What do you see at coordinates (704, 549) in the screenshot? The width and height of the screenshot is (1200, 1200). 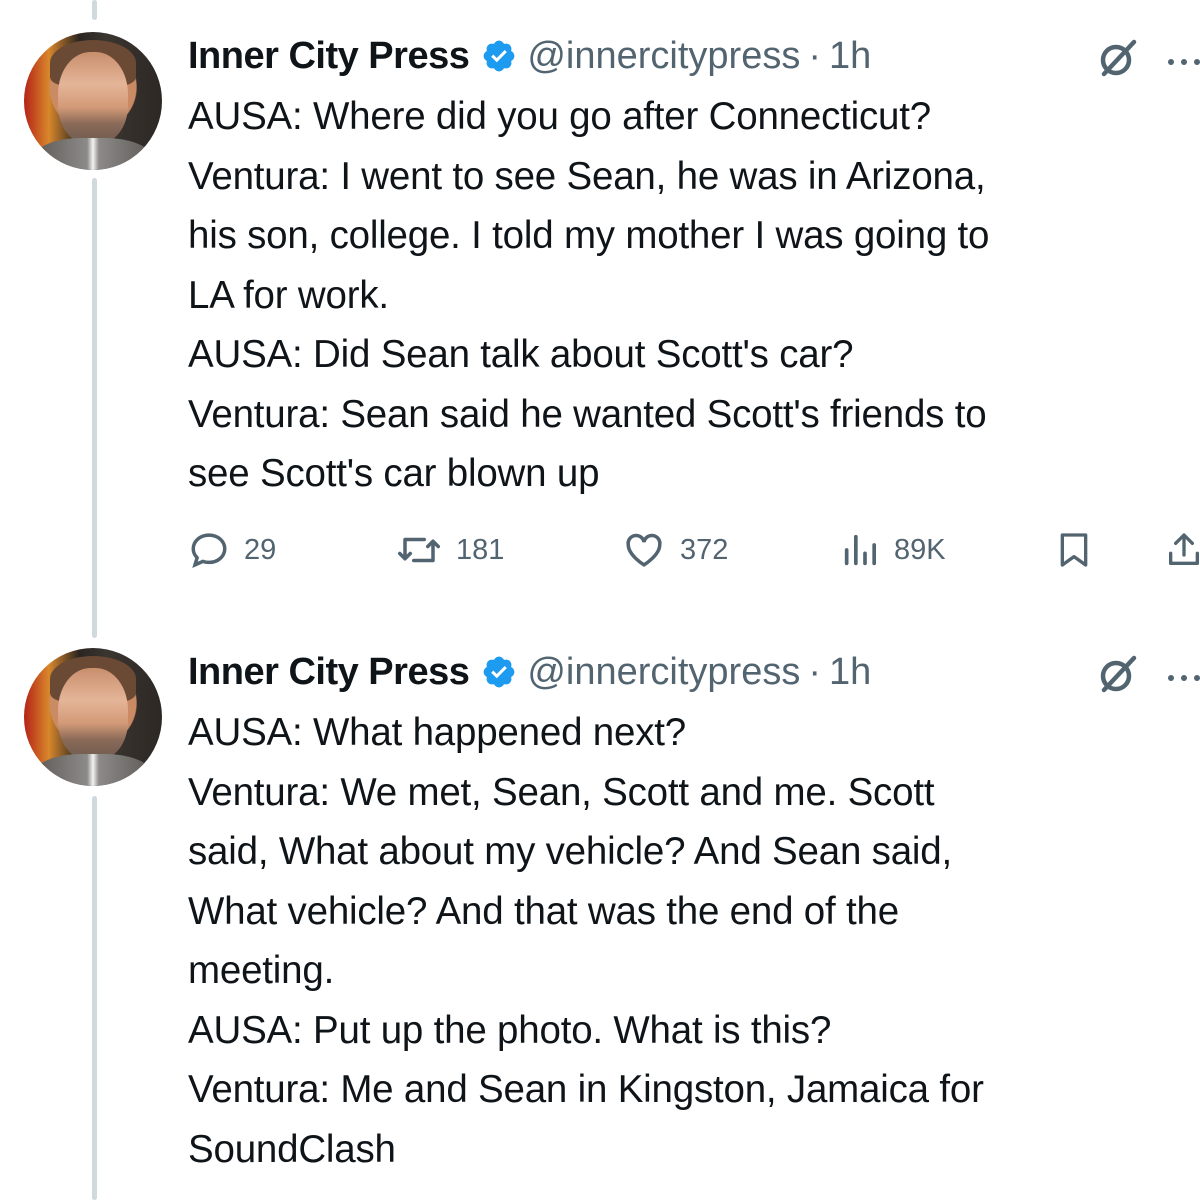 I see `like-count: 372` at bounding box center [704, 549].